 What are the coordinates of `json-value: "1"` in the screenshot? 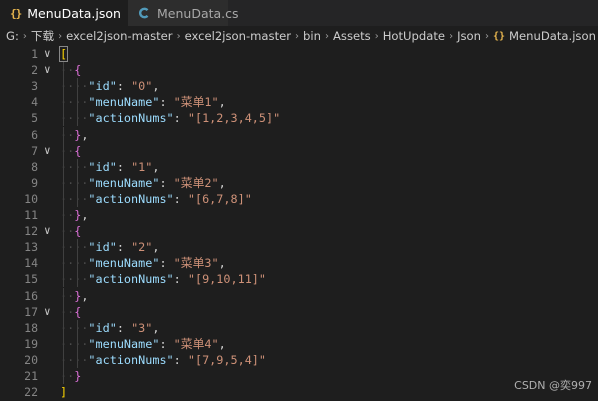 It's located at (142, 166).